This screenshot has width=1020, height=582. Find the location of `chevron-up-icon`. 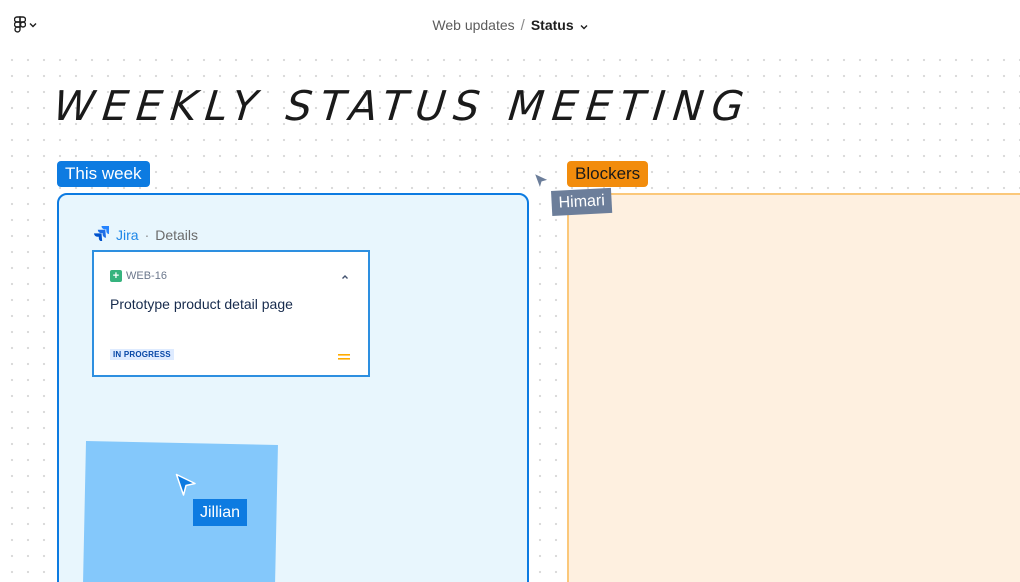

chevron-up-icon is located at coordinates (345, 276).